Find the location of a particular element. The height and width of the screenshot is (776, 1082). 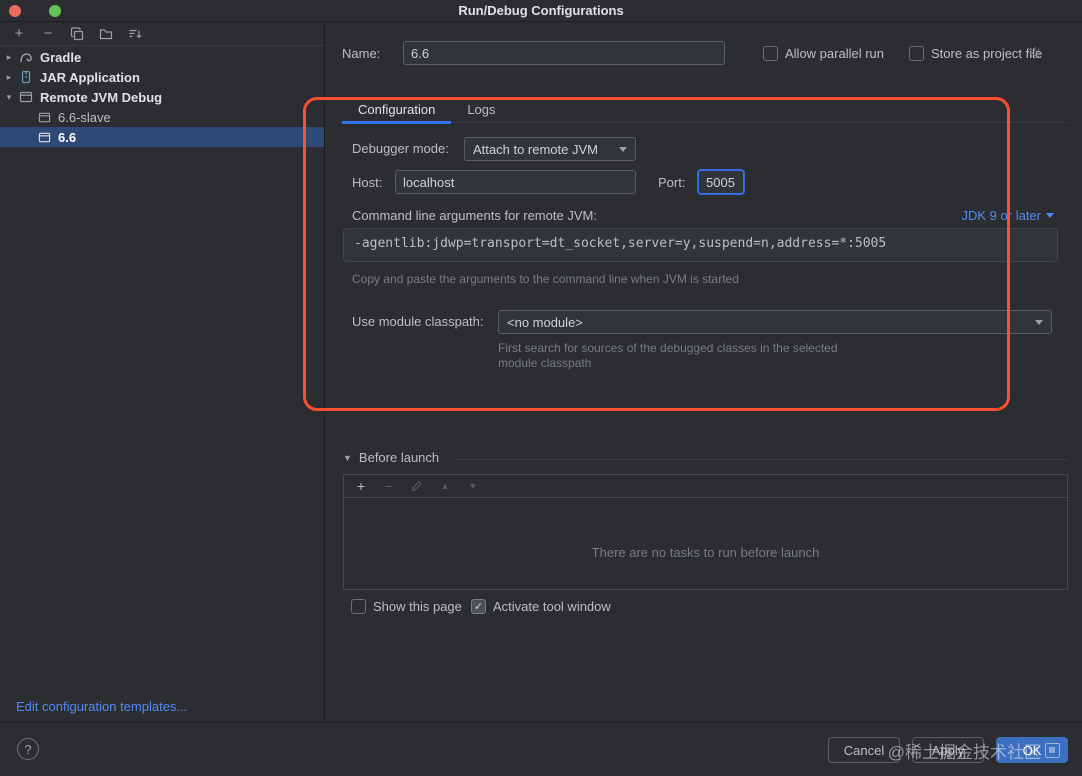

port-label: Port: is located at coordinates (672, 182).